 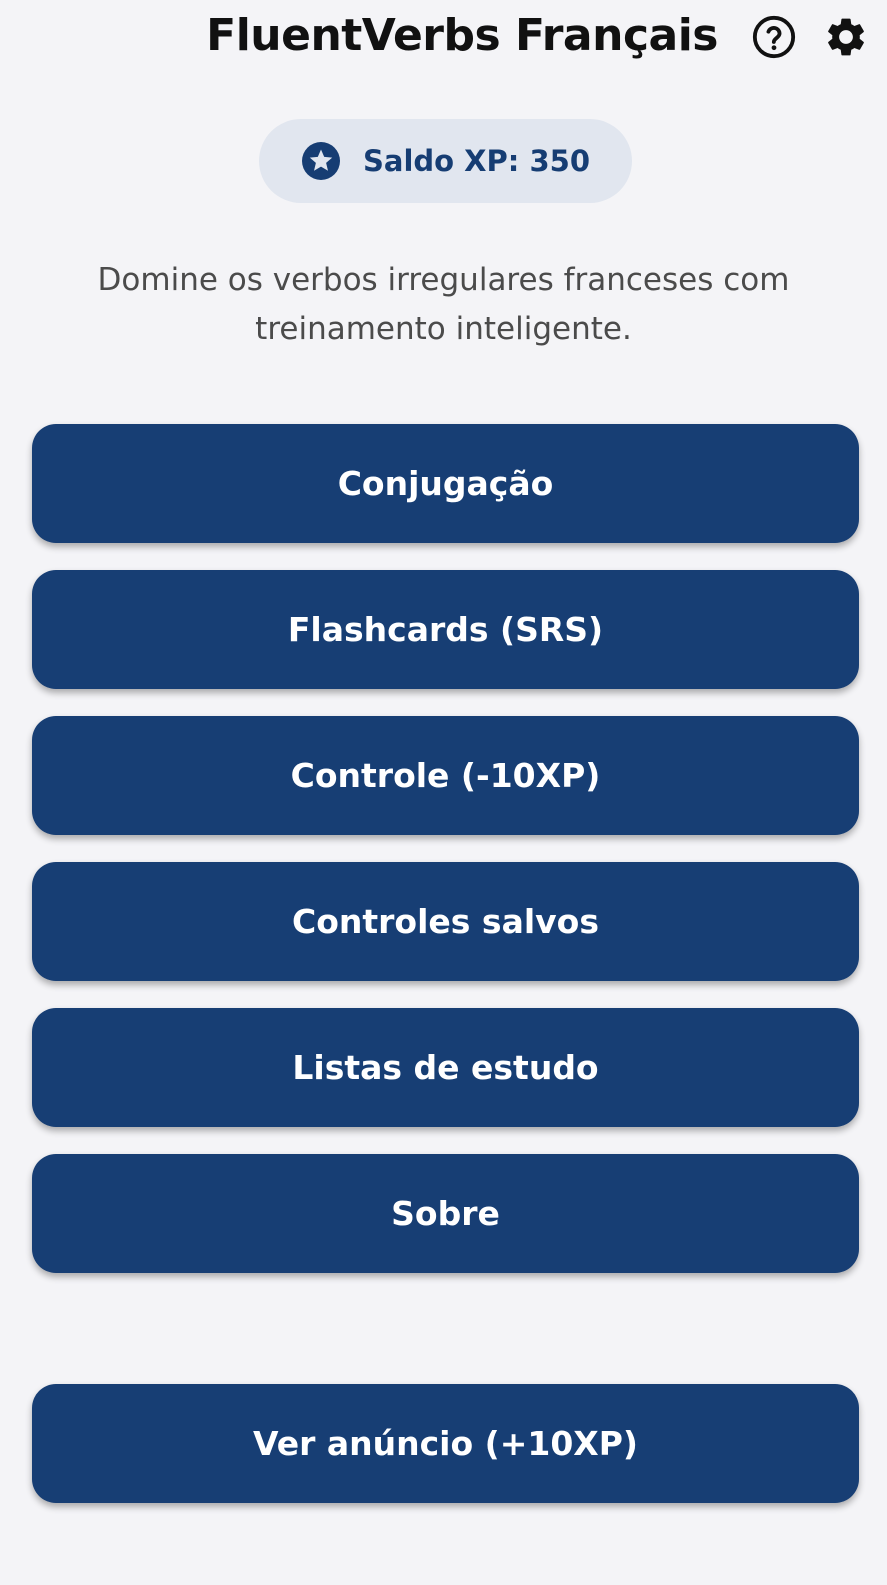 I want to click on gear-icon, so click(x=846, y=37).